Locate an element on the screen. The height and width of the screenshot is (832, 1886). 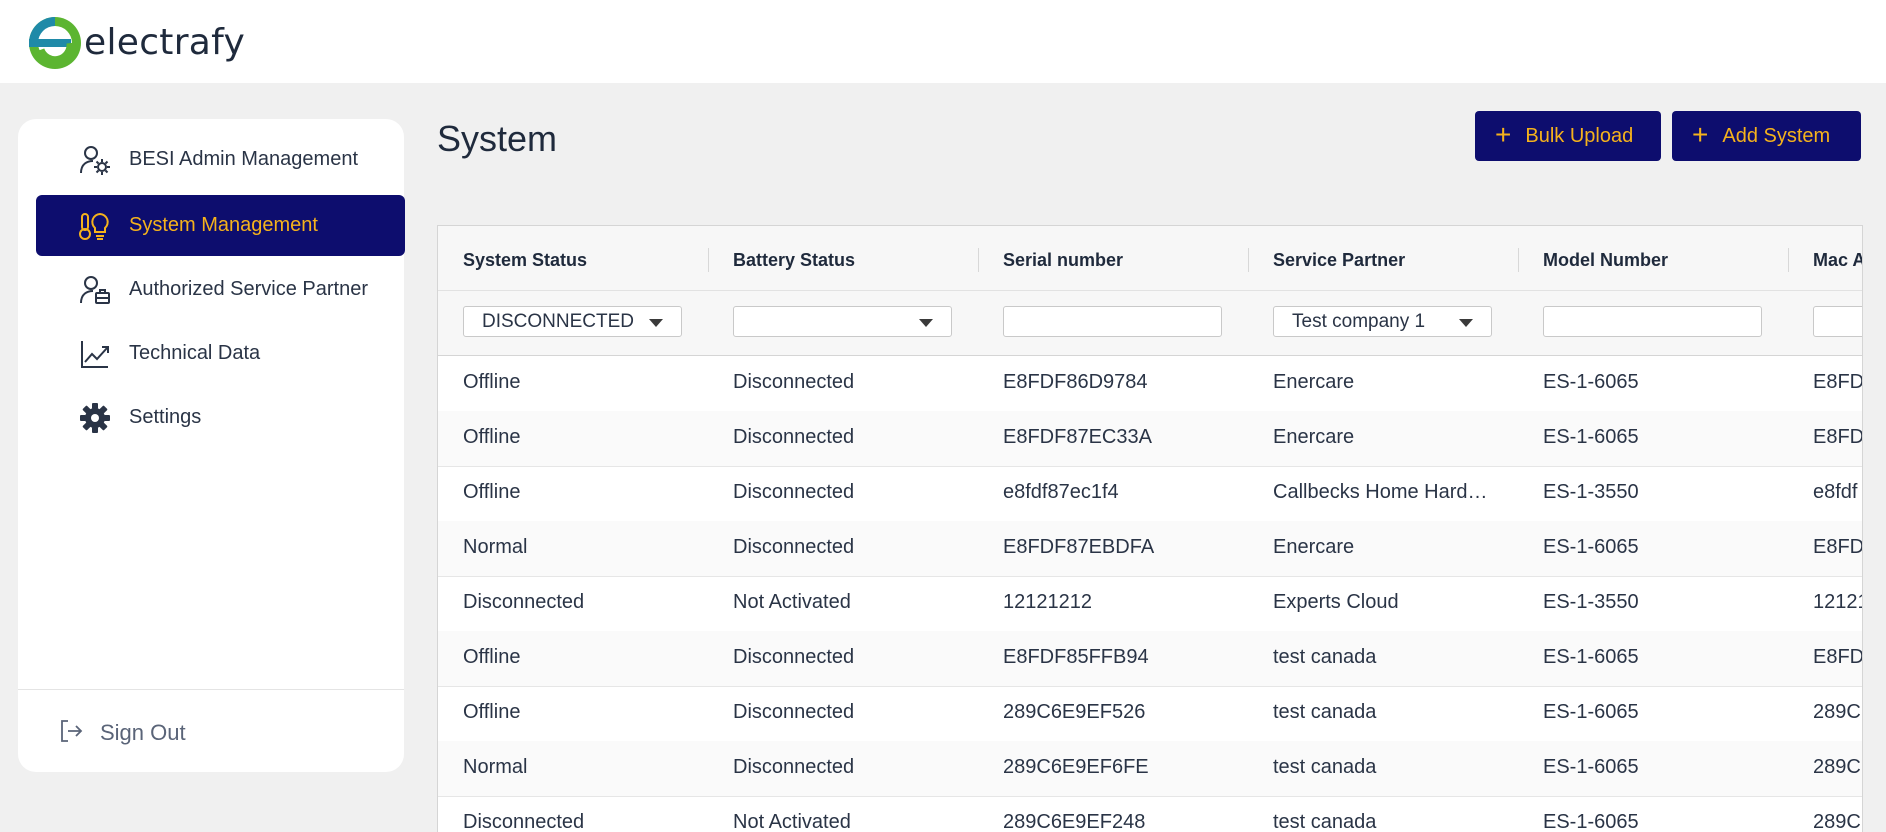
battery-status-filter is located at coordinates (842, 321).